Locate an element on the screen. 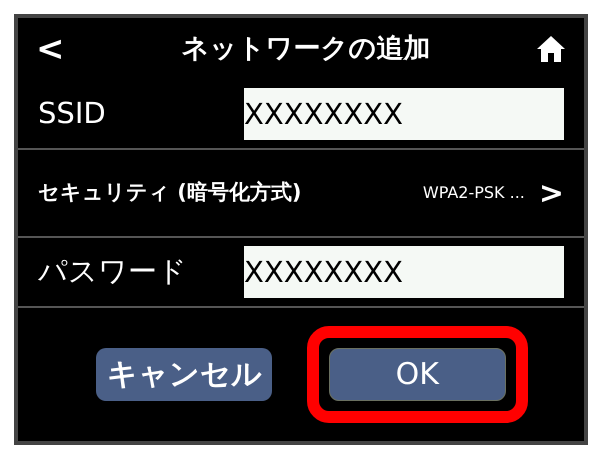 This screenshot has height=458, width=600. setting-label: セキュリティ (暗号化方式) is located at coordinates (170, 192).